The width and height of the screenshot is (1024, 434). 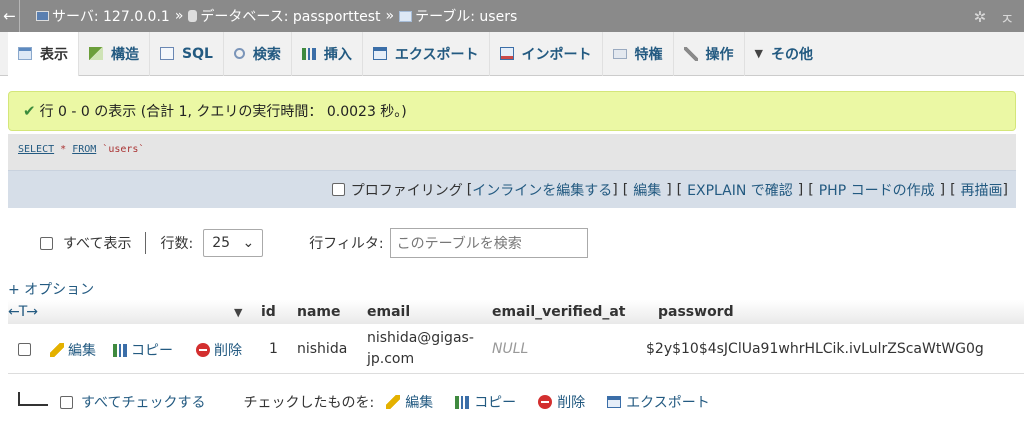 I want to click on profiling-checkbox, so click(x=338, y=189).